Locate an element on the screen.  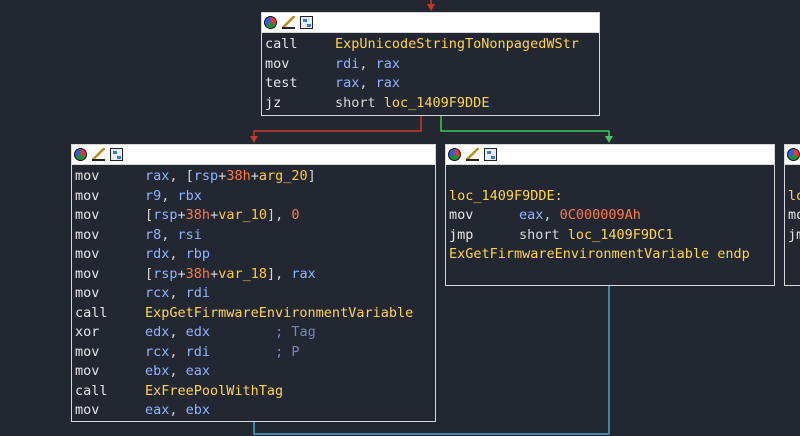
instruction-line: call ExFreePoolWithTag is located at coordinates (253, 392).